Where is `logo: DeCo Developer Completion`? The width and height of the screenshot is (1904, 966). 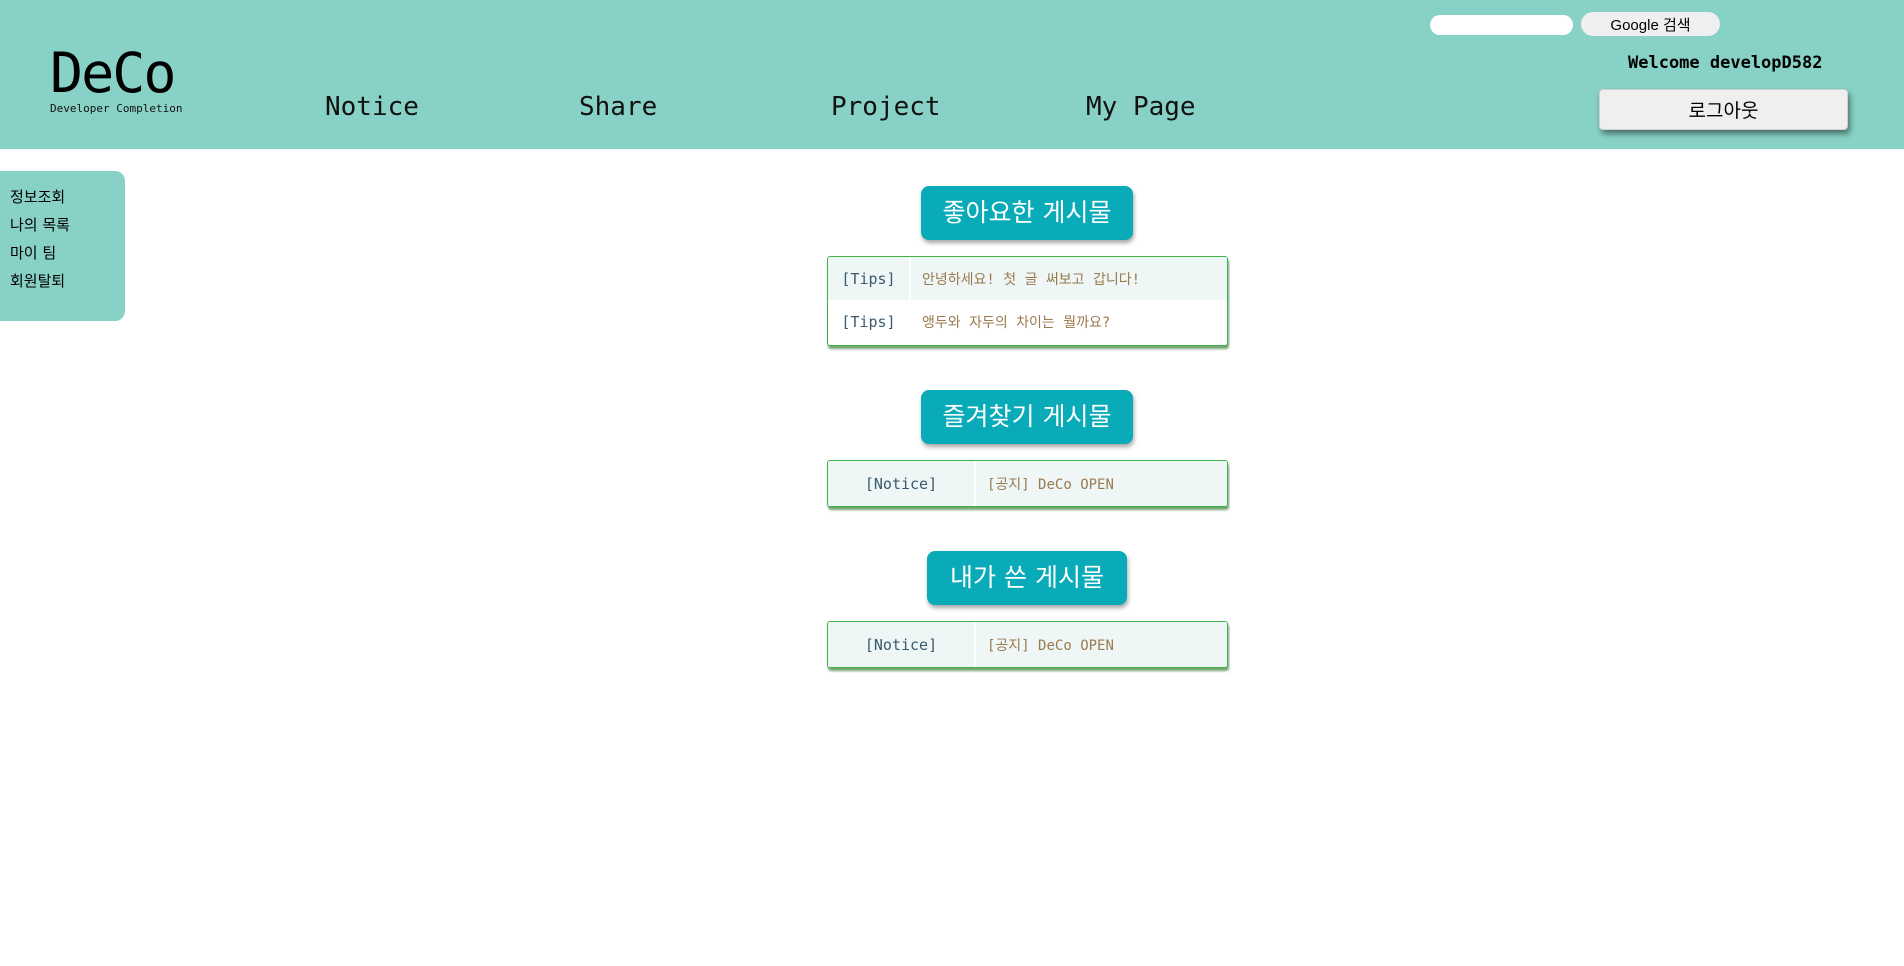 logo: DeCo Developer Completion is located at coordinates (125, 79).